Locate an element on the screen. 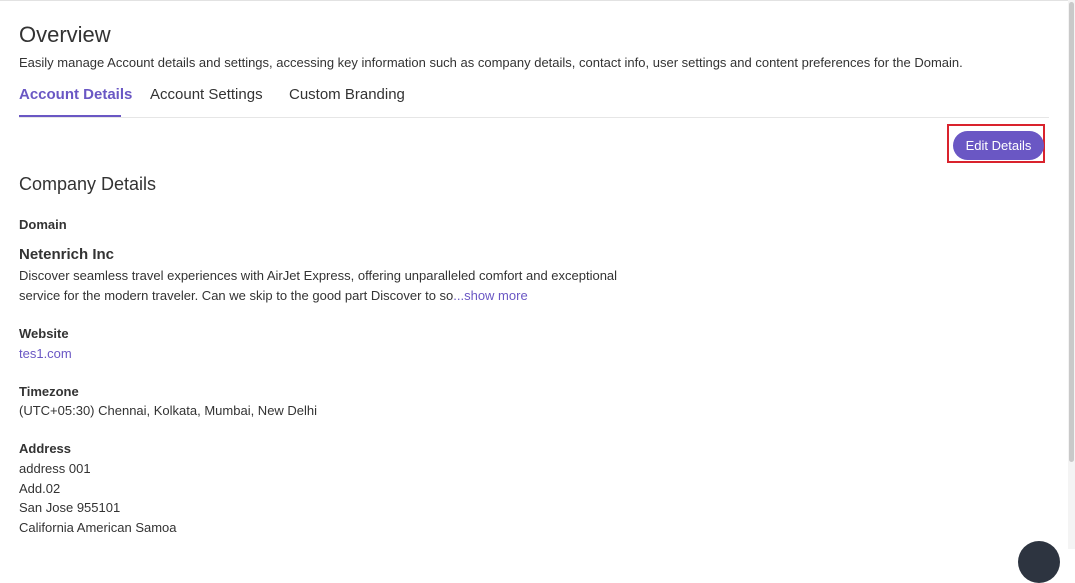 The width and height of the screenshot is (1075, 583). top-divider is located at coordinates (534, 0).